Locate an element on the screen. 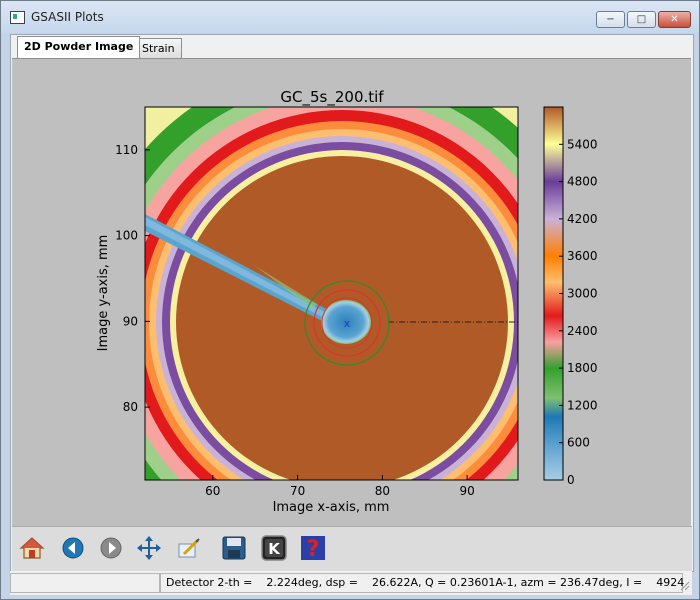 The width and height of the screenshot is (700, 600). home-icon is located at coordinates (32, 548).